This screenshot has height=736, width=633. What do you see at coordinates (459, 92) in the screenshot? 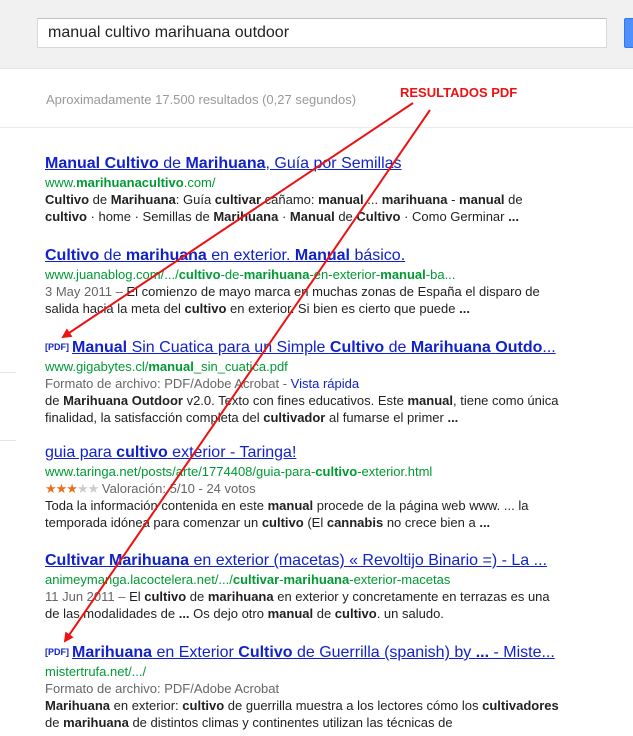
I see `annotation-label: RESULTADOS PDF` at bounding box center [459, 92].